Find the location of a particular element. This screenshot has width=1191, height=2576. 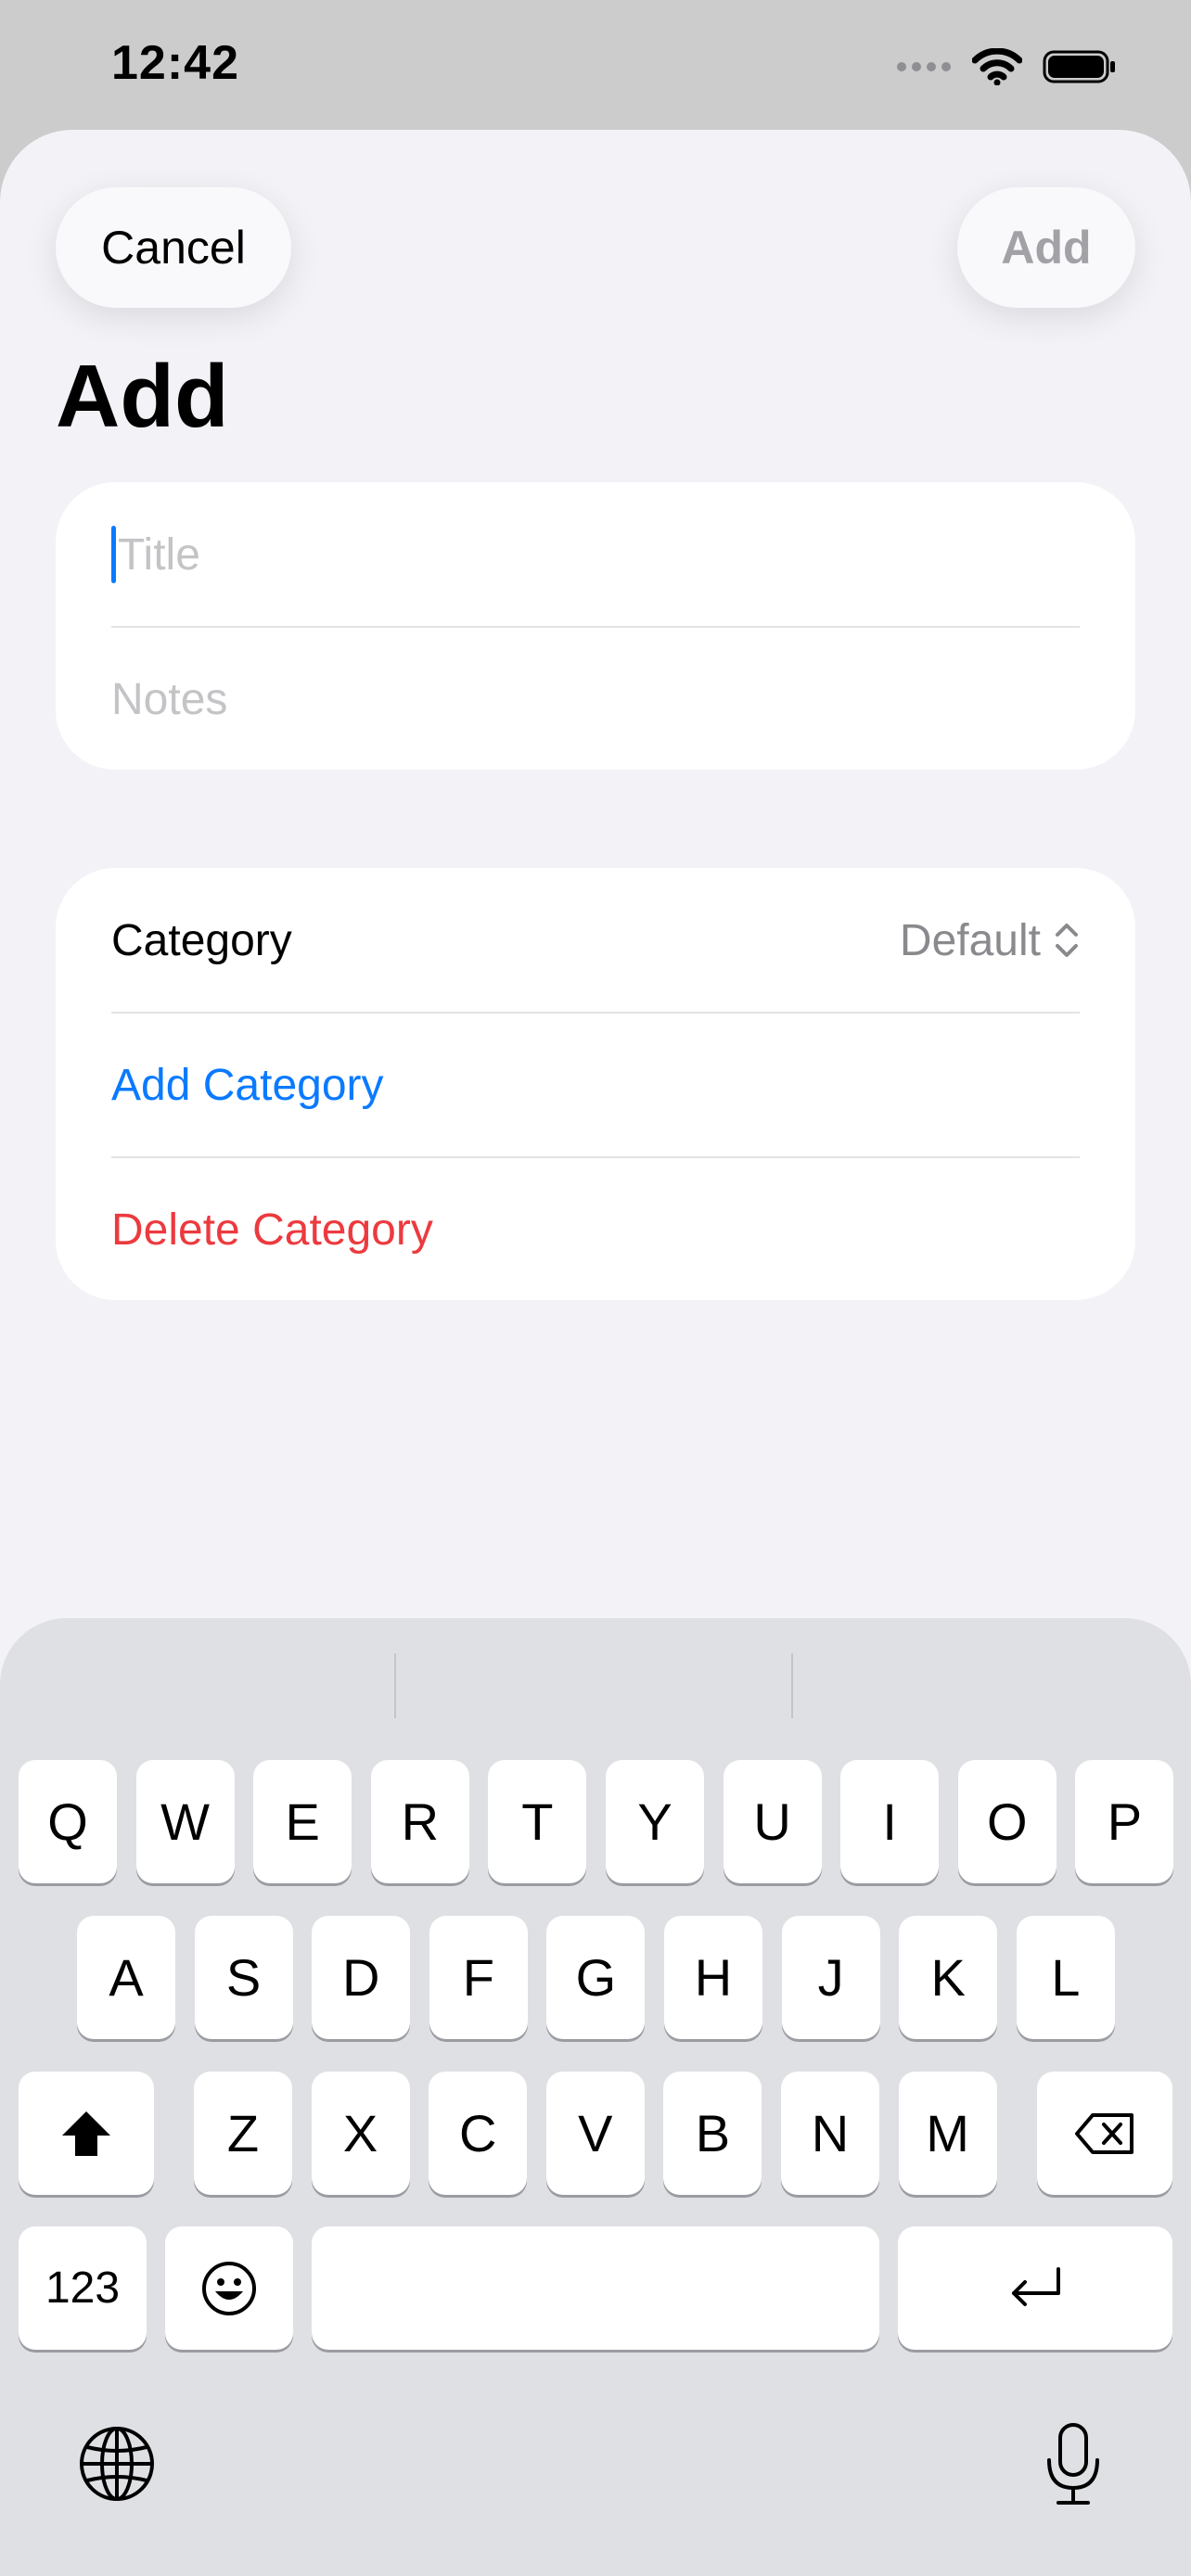

shift-key is located at coordinates (86, 2133).